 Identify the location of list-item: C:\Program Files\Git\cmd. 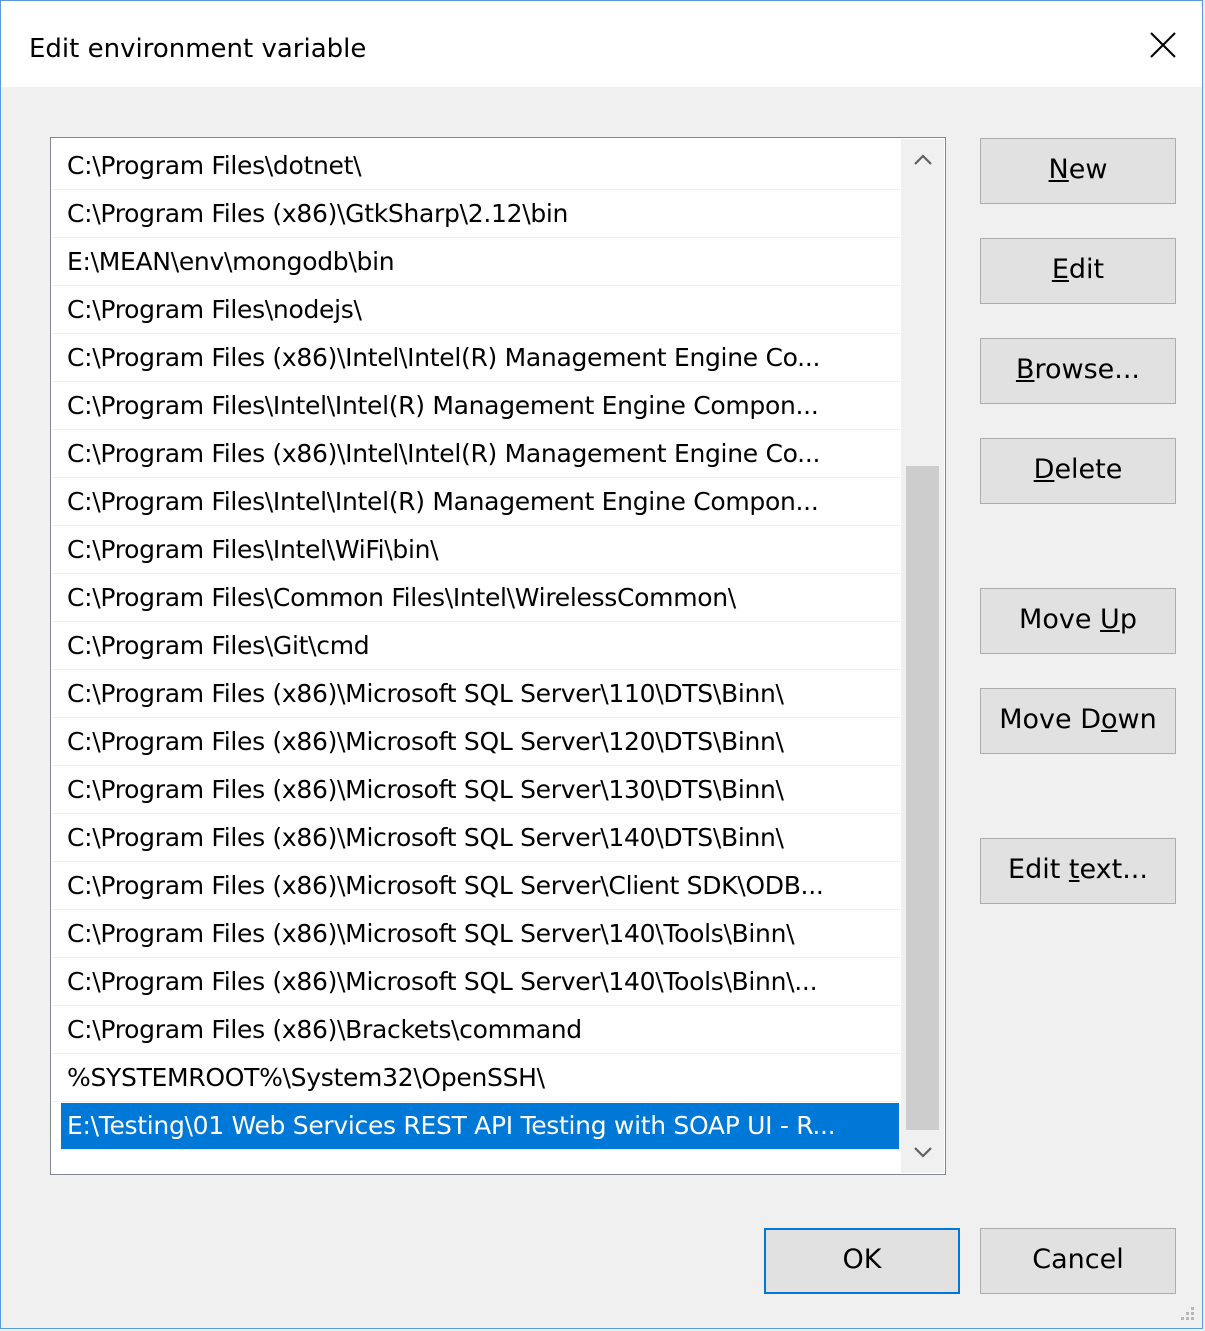
(476, 646).